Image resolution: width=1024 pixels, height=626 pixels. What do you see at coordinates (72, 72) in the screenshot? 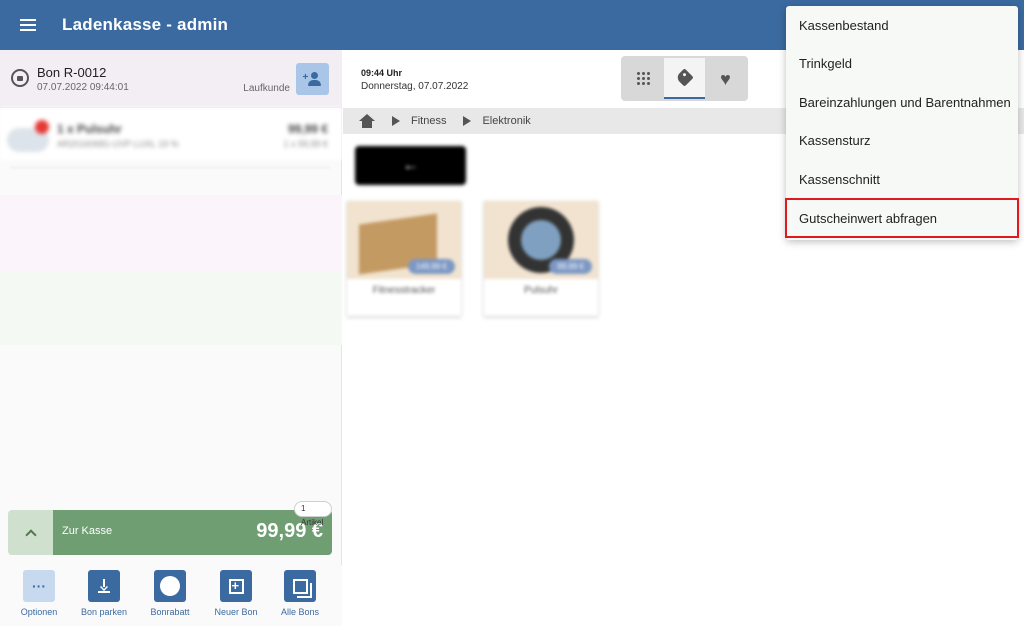
I see `bon-title: Bon R-0012` at bounding box center [72, 72].